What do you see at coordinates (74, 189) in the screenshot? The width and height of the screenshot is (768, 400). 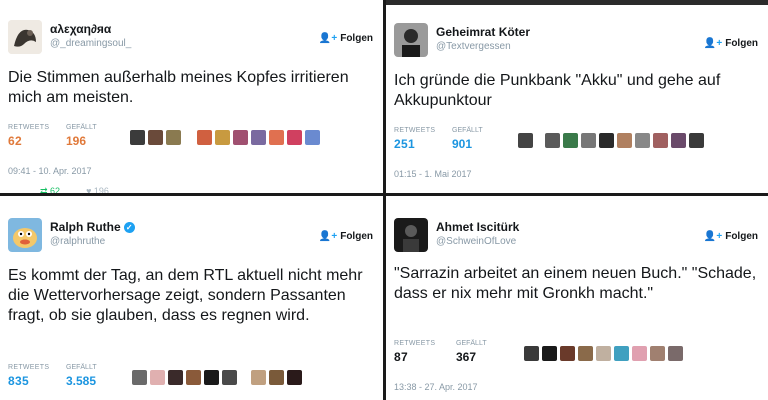 I see `action-bar: ⇄ 62 ♥ 196` at bounding box center [74, 189].